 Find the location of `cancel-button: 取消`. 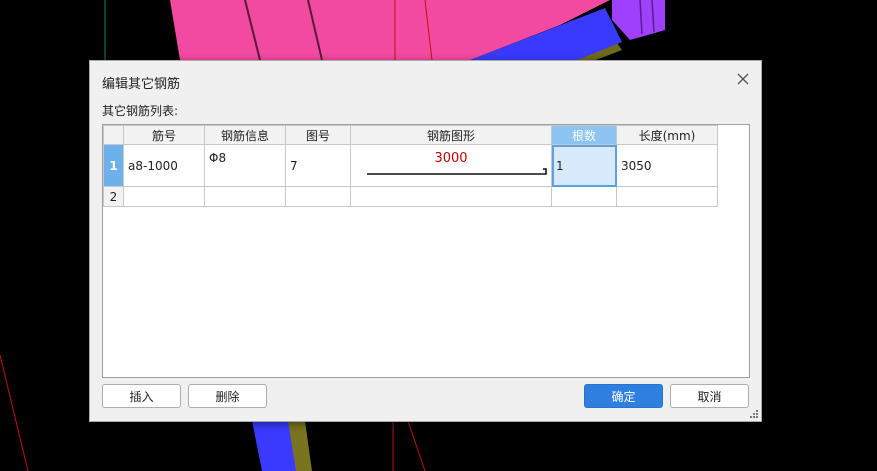

cancel-button: 取消 is located at coordinates (709, 396).